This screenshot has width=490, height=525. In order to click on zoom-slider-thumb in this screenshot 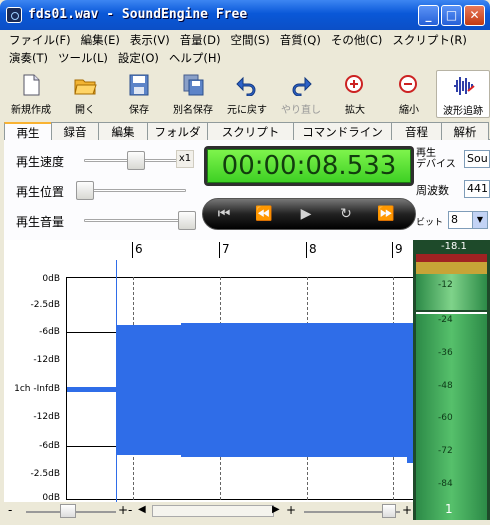, I will do `click(68, 511)`.